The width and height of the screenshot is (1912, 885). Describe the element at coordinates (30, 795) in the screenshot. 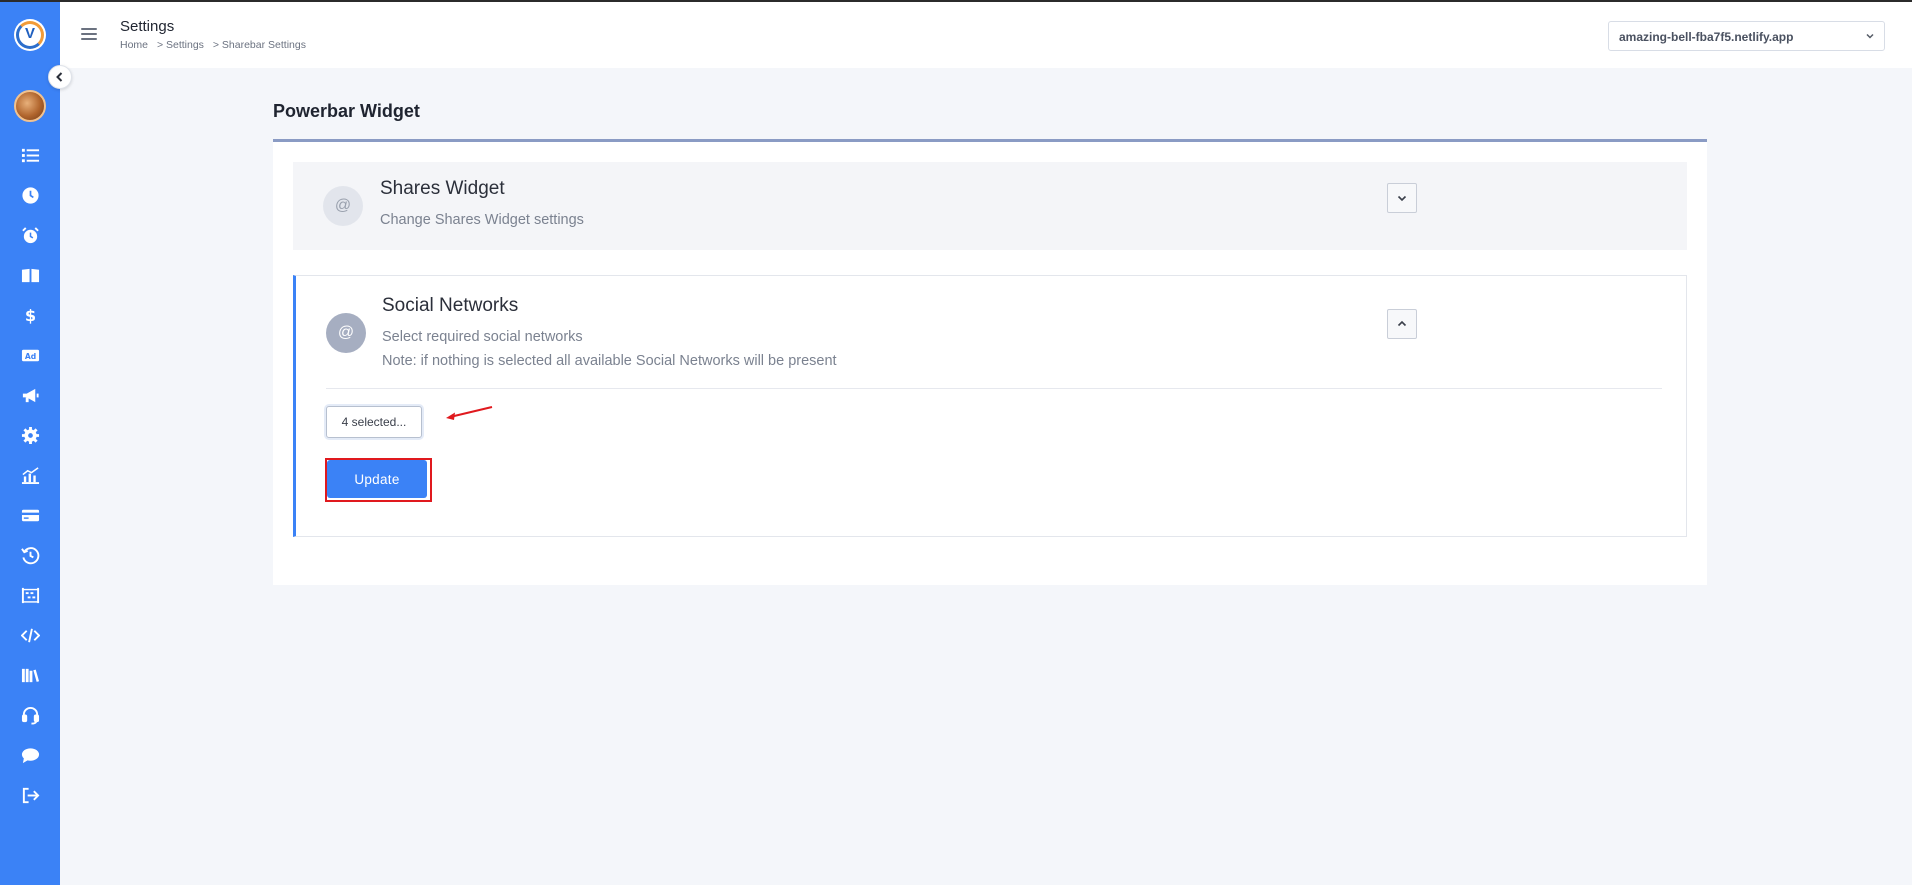

I see `logout-icon` at that location.